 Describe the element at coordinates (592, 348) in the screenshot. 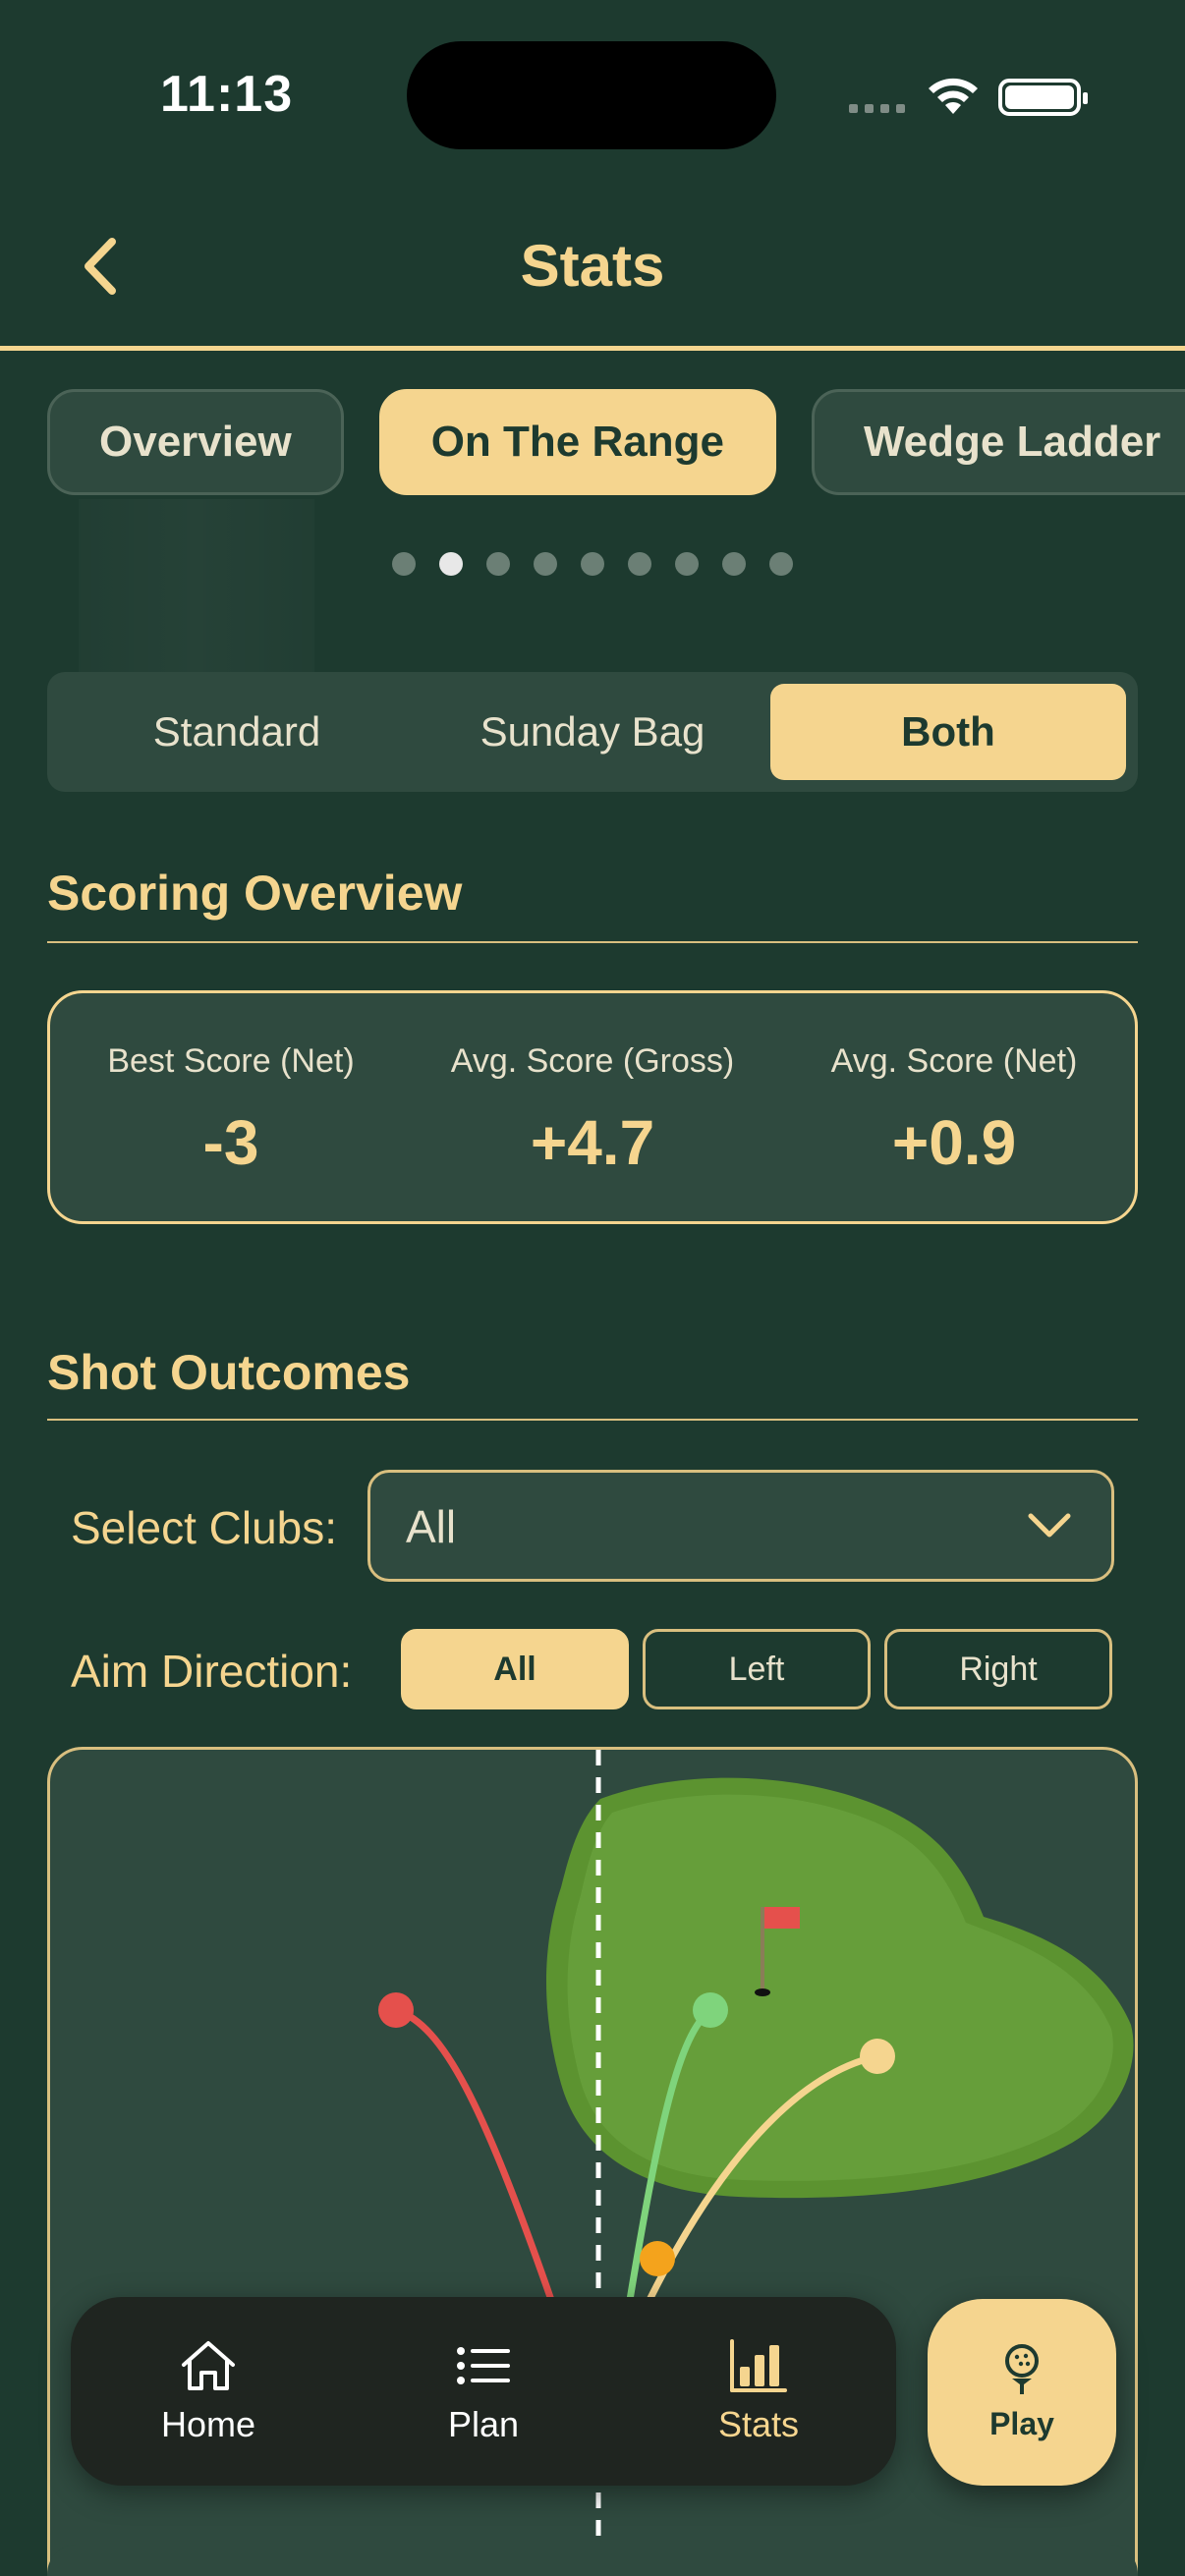

I see `header-divider` at that location.